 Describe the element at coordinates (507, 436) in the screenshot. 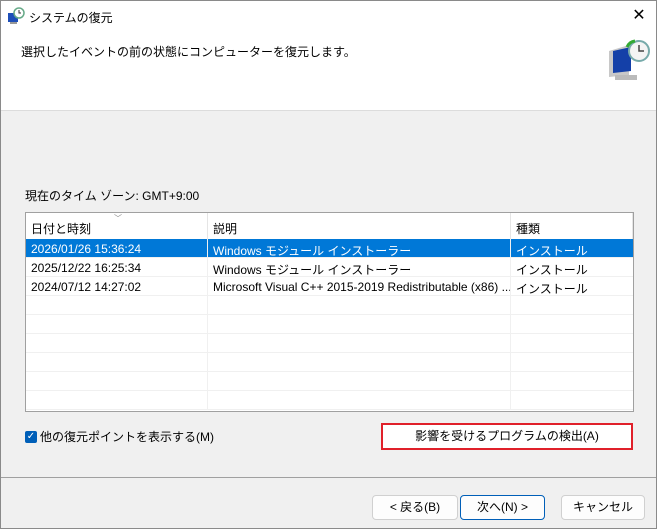

I see `scan-affected-programs-button: 影響を受けるプログラムの検出(A)` at that location.